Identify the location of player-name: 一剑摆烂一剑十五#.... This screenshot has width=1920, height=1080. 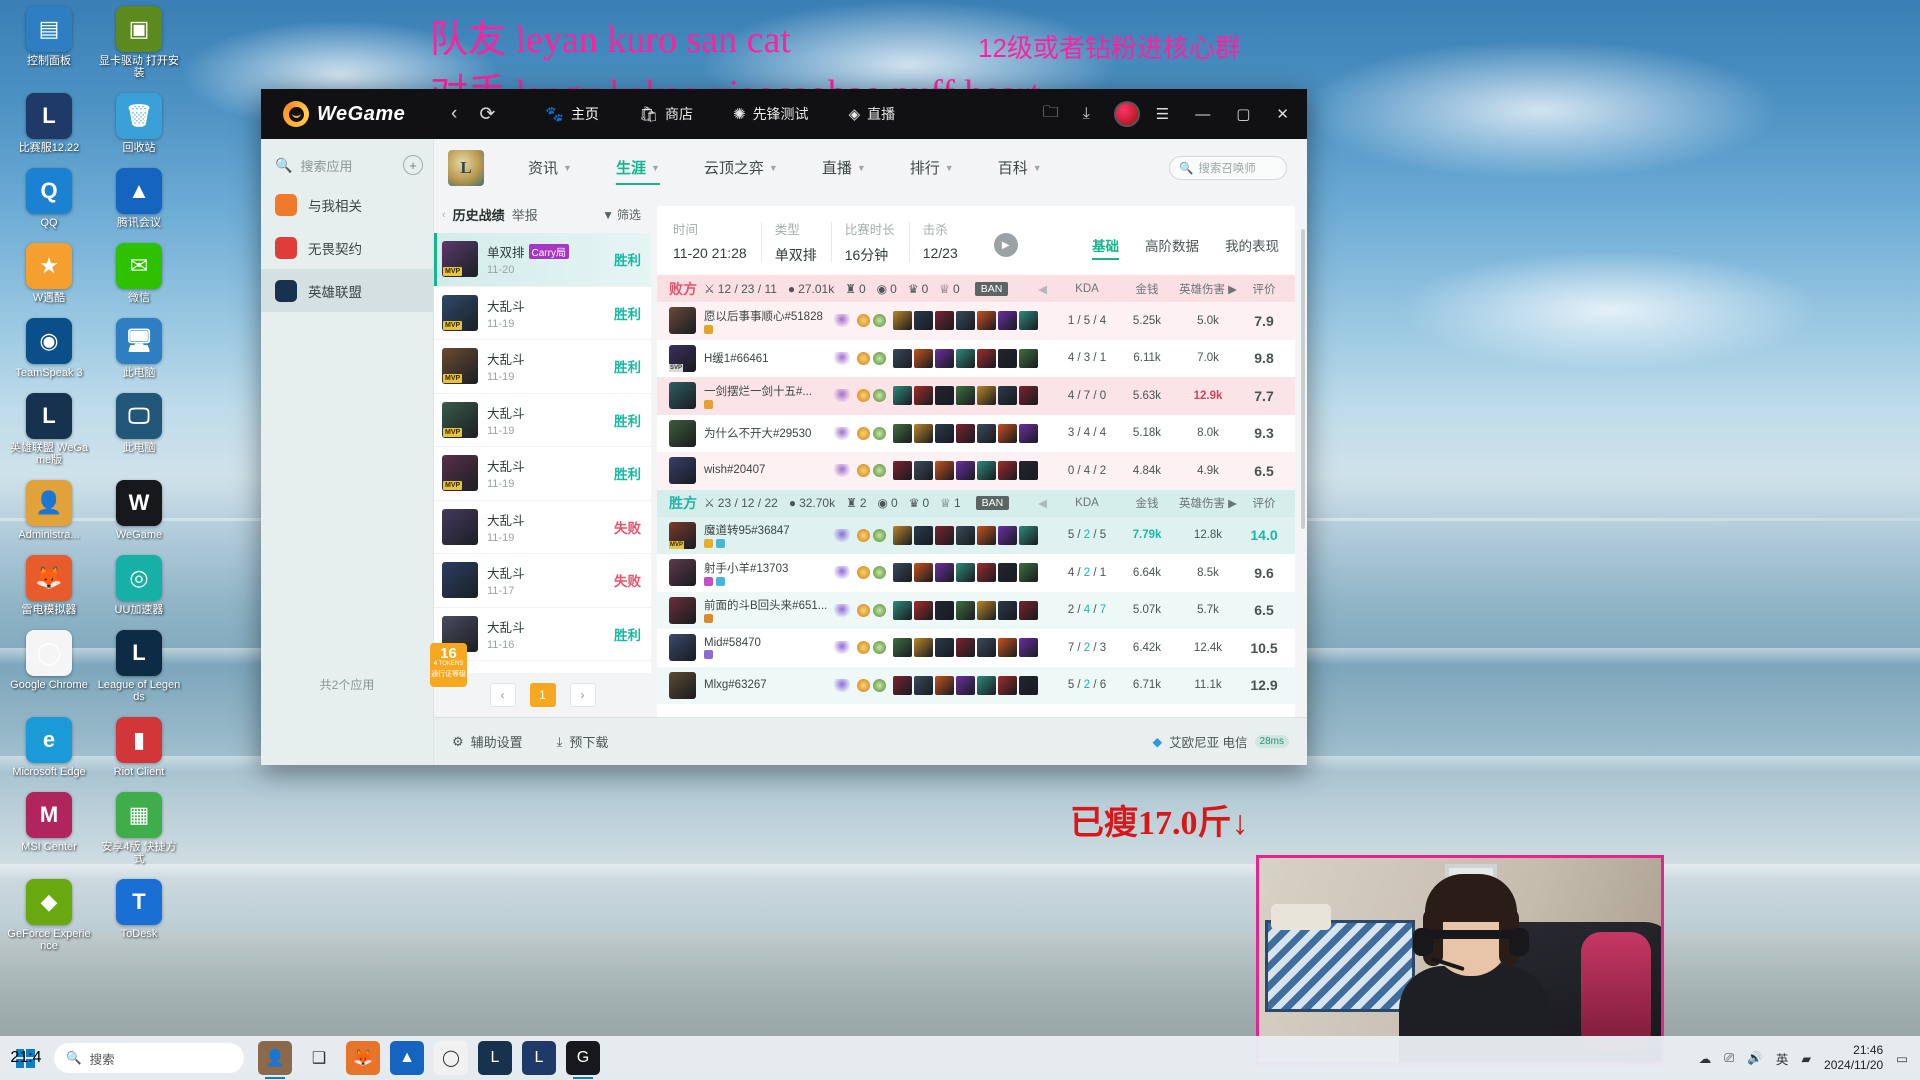
(768, 391).